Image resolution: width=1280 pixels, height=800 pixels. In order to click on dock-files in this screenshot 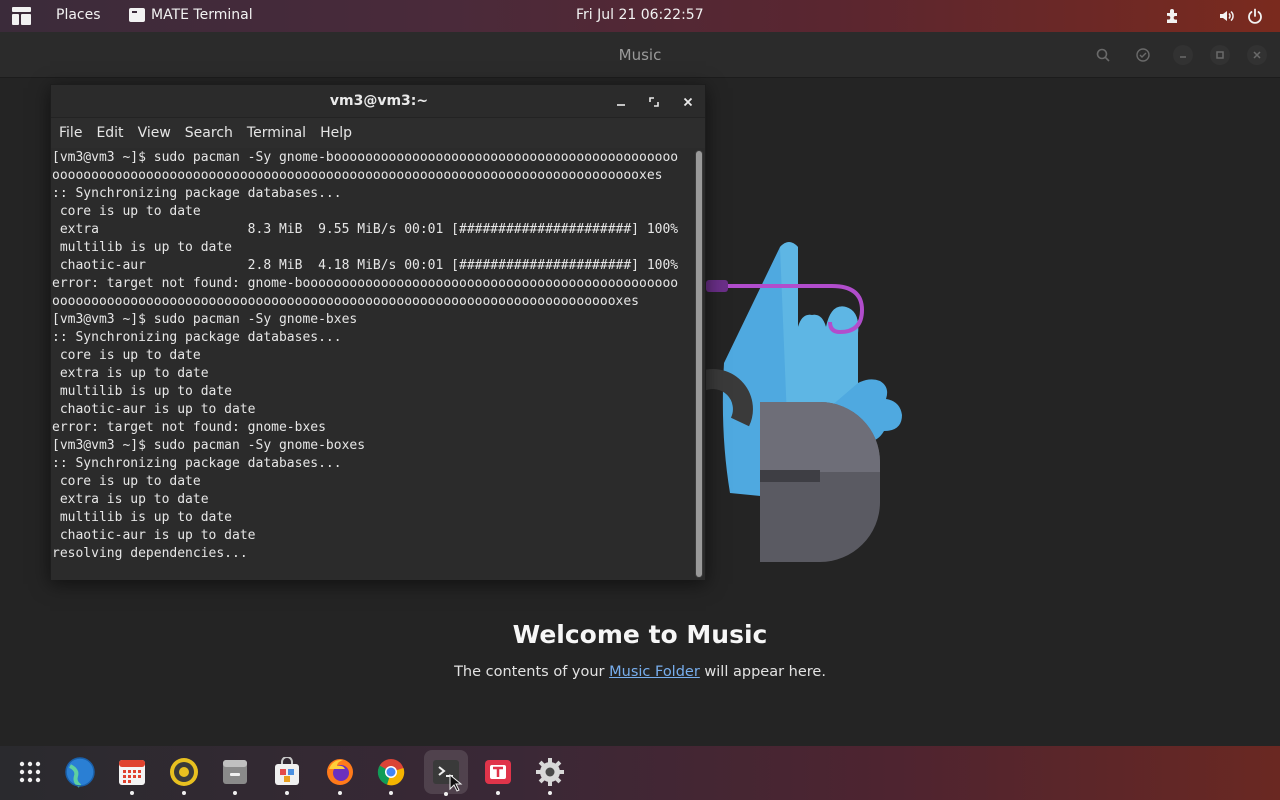, I will do `click(235, 774)`.